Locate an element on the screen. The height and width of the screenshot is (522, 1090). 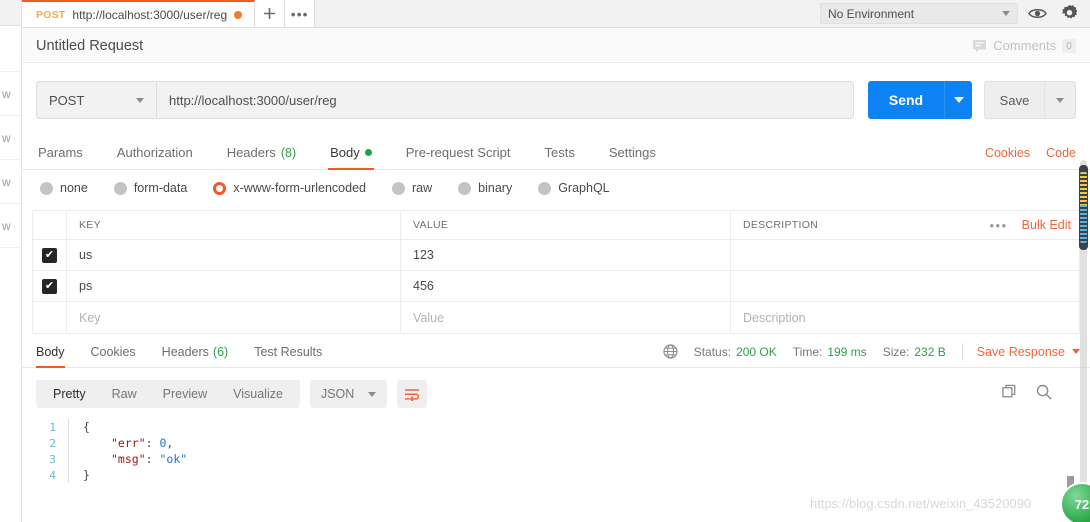
row-key-input: us is located at coordinates (234, 255).